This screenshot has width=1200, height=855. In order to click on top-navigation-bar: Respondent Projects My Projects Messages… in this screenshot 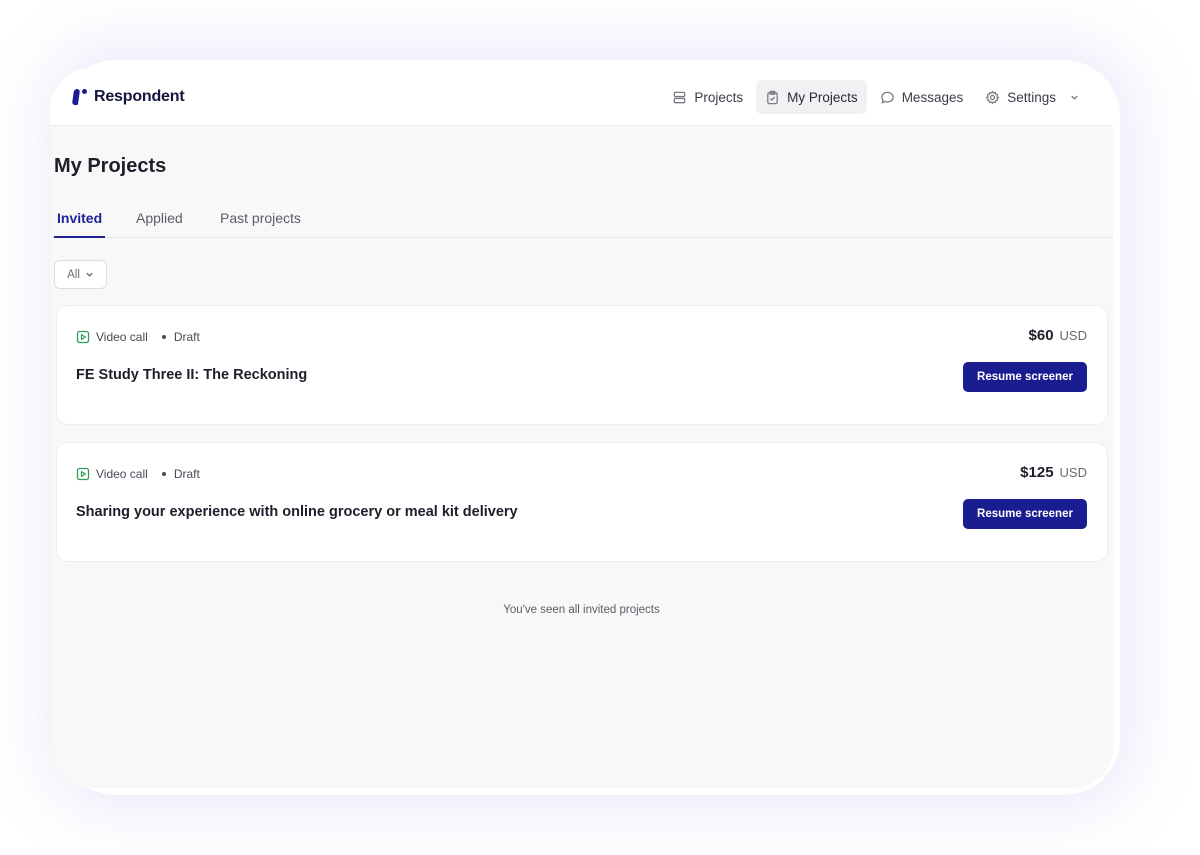, I will do `click(581, 97)`.